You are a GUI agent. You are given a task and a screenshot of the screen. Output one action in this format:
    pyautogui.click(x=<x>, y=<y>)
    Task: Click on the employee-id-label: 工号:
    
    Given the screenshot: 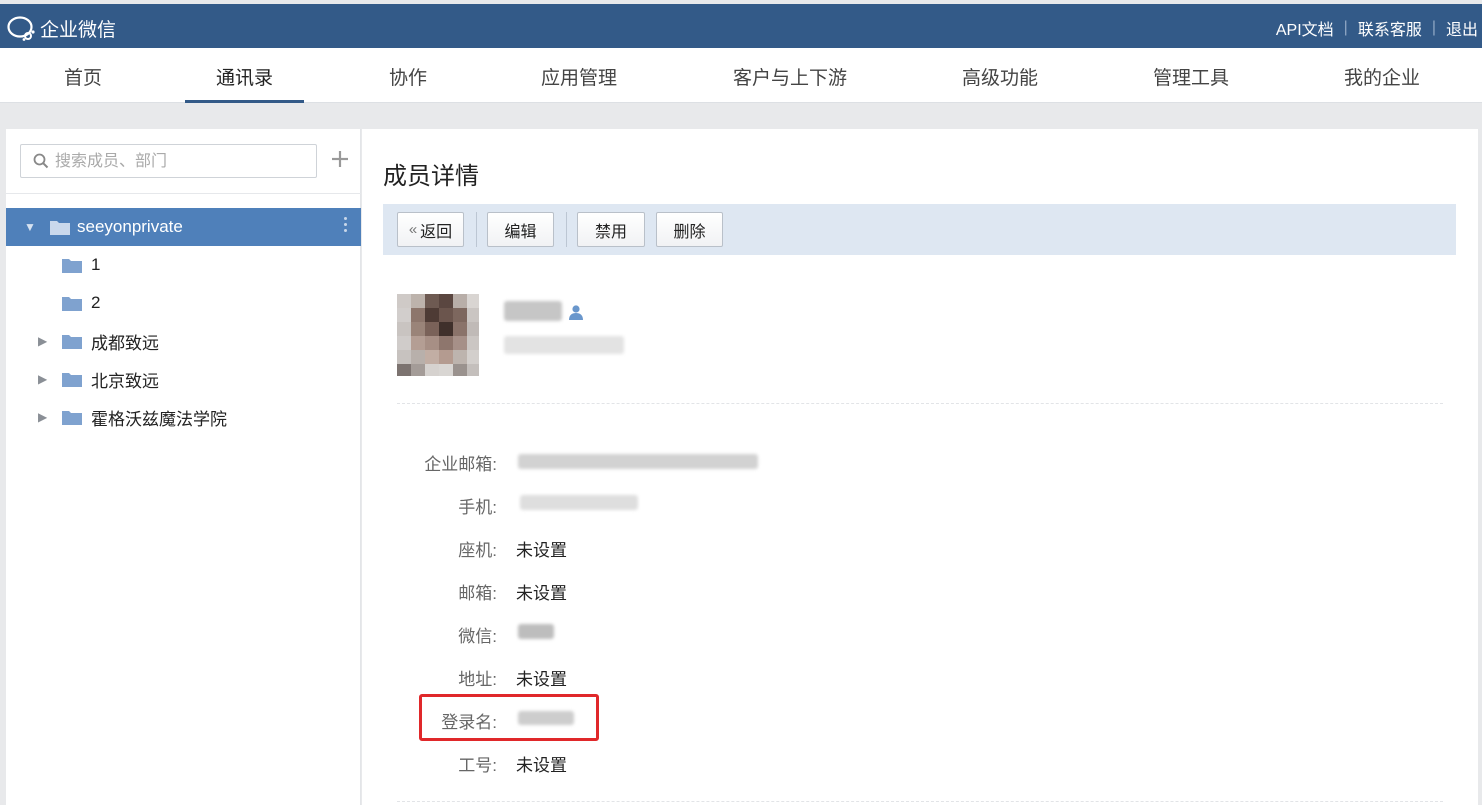 What is the action you would take?
    pyautogui.click(x=477, y=765)
    